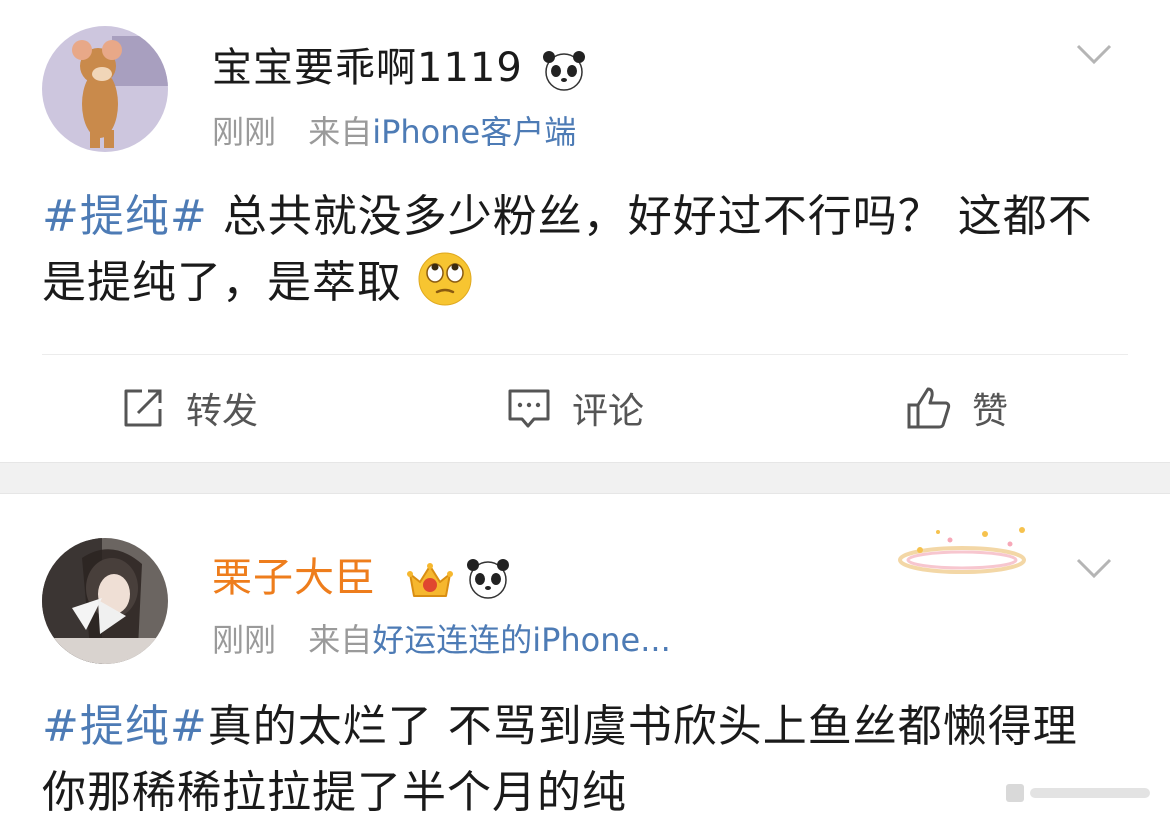 The image size is (1170, 814). What do you see at coordinates (582, 250) in the screenshot?
I see `post-content: #提纯# 总共就没多少粉丝，好好过不行吗？ 这都不是提纯了，是萃取` at bounding box center [582, 250].